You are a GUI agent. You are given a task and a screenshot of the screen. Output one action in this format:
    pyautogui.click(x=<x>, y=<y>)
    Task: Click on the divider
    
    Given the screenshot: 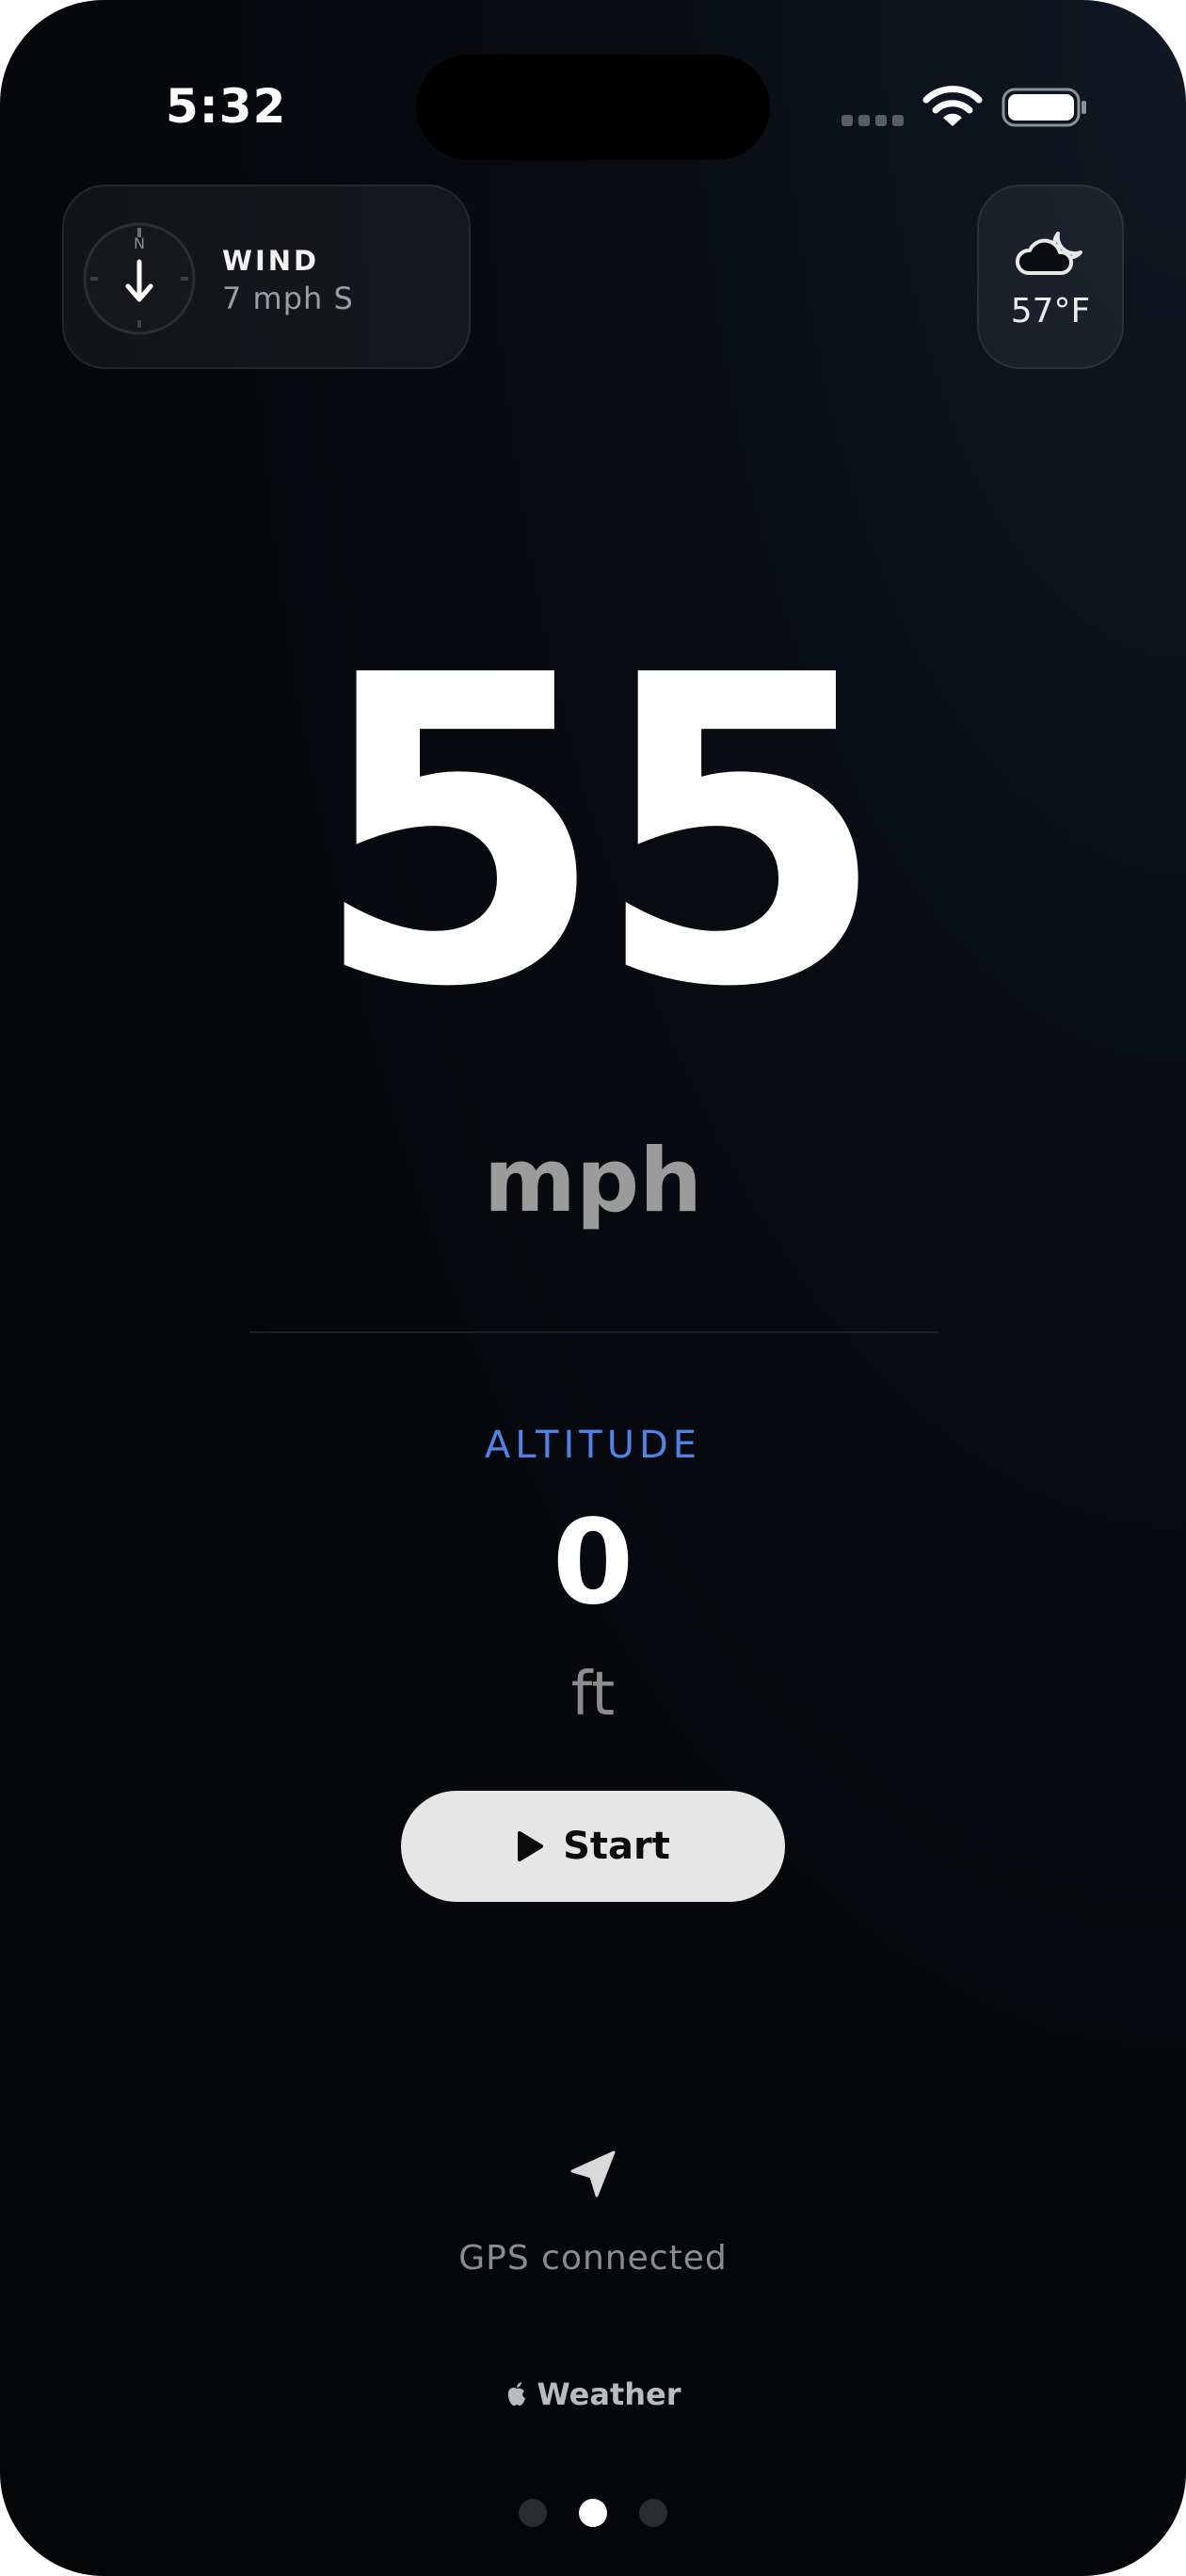 What is the action you would take?
    pyautogui.click(x=593, y=1332)
    